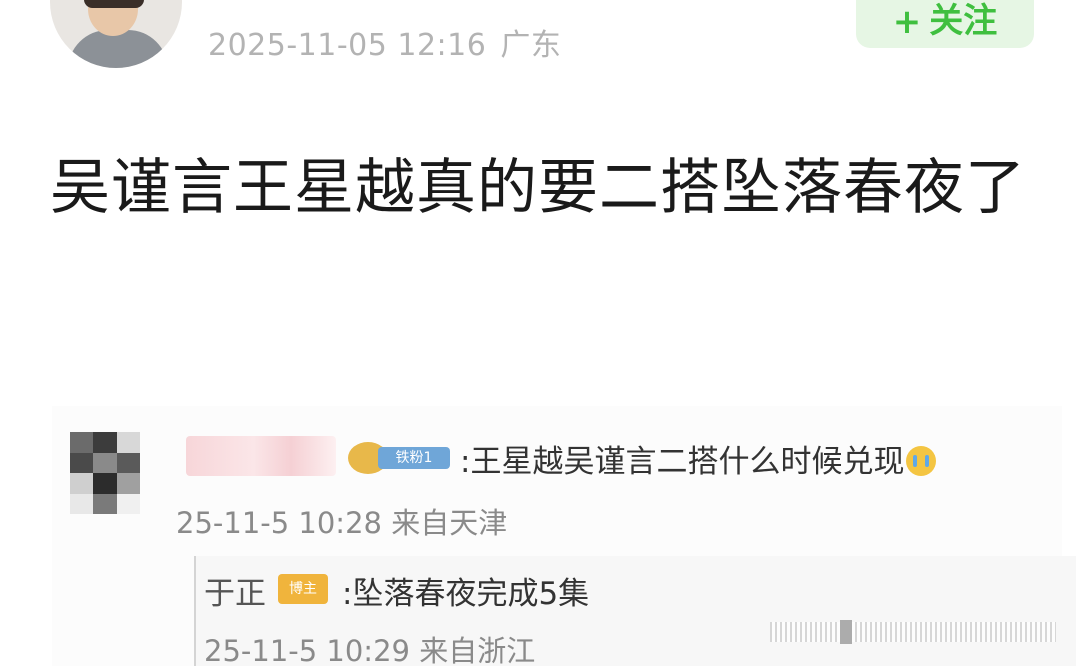 Image resolution: width=1076 pixels, height=666 pixels. What do you see at coordinates (963, 21) in the screenshot?
I see `follow-label: 关注` at bounding box center [963, 21].